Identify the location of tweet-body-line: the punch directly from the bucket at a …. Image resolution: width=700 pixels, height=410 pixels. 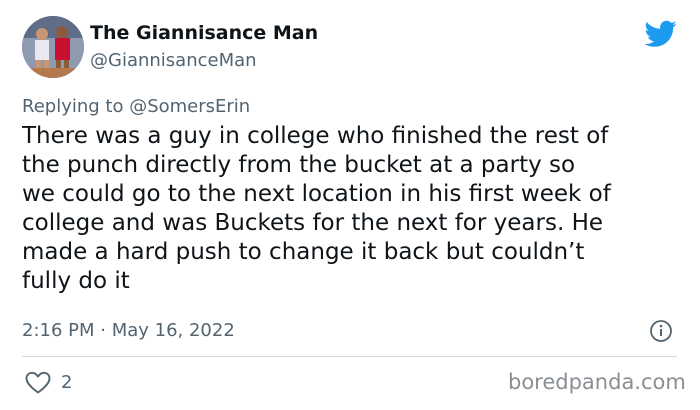
(299, 165).